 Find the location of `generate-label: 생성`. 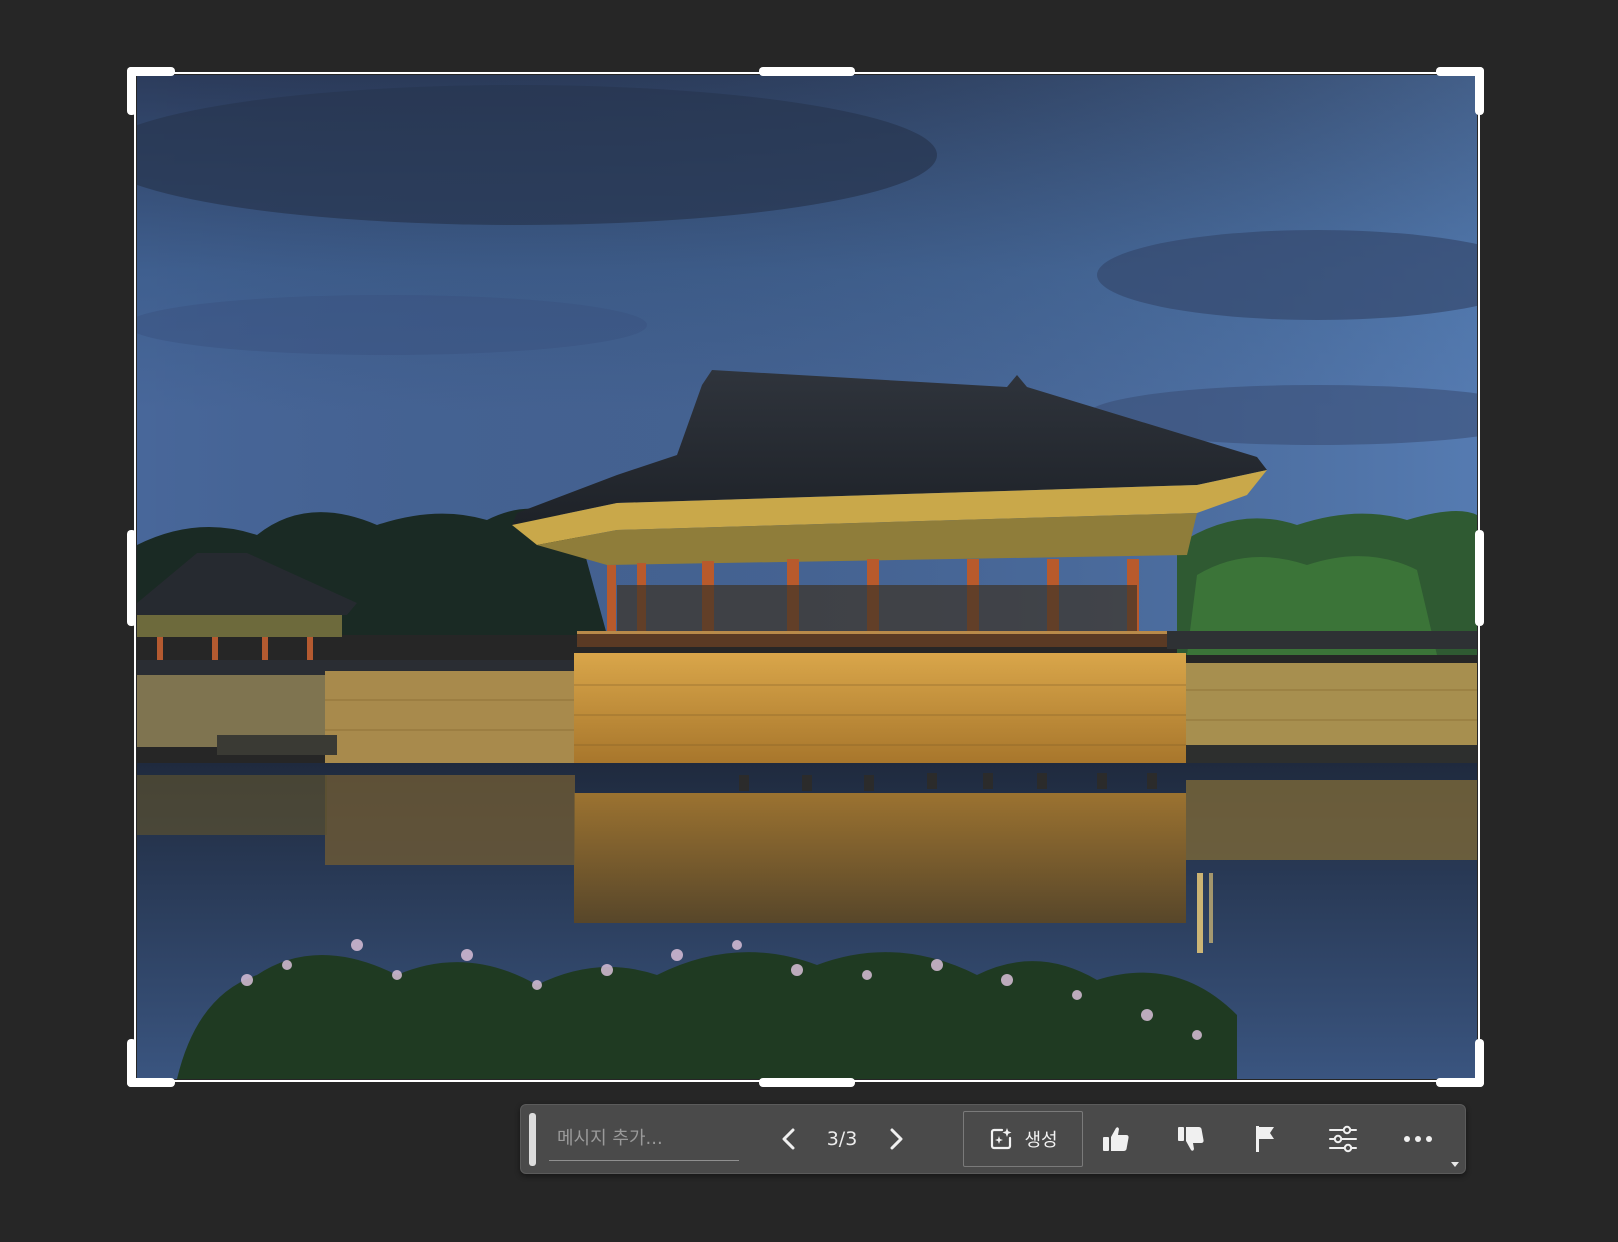

generate-label: 생성 is located at coordinates (1041, 1140).